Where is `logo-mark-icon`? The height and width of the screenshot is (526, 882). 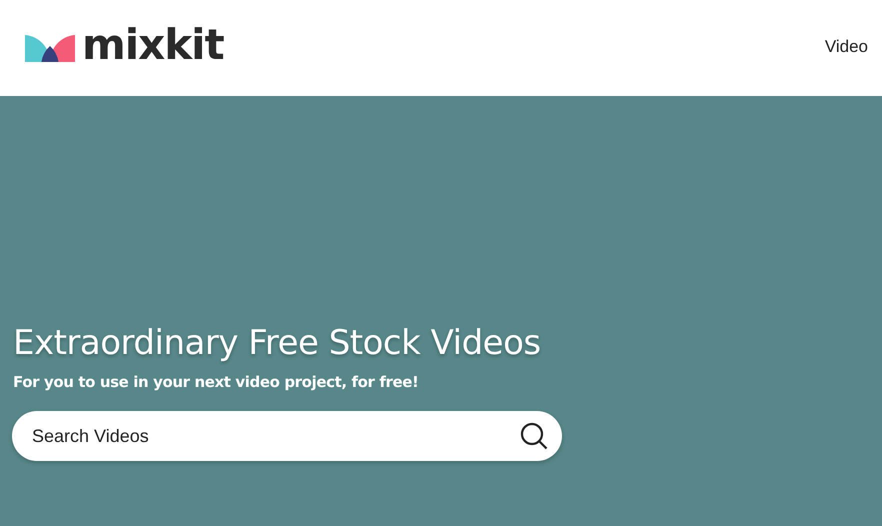 logo-mark-icon is located at coordinates (50, 48).